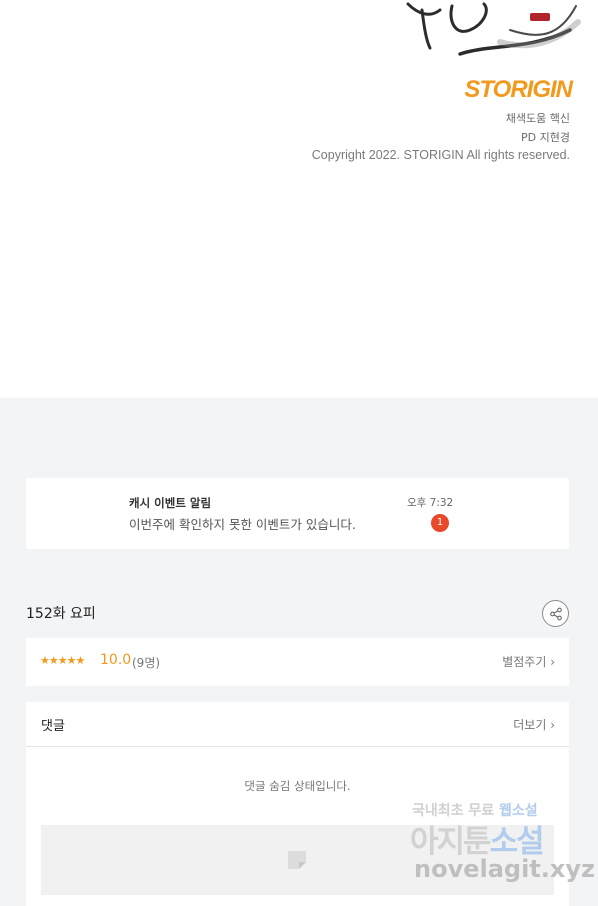 The height and width of the screenshot is (906, 598). Describe the element at coordinates (537, 118) in the screenshot. I see `credit-coloring: 채색도움 핵신` at that location.